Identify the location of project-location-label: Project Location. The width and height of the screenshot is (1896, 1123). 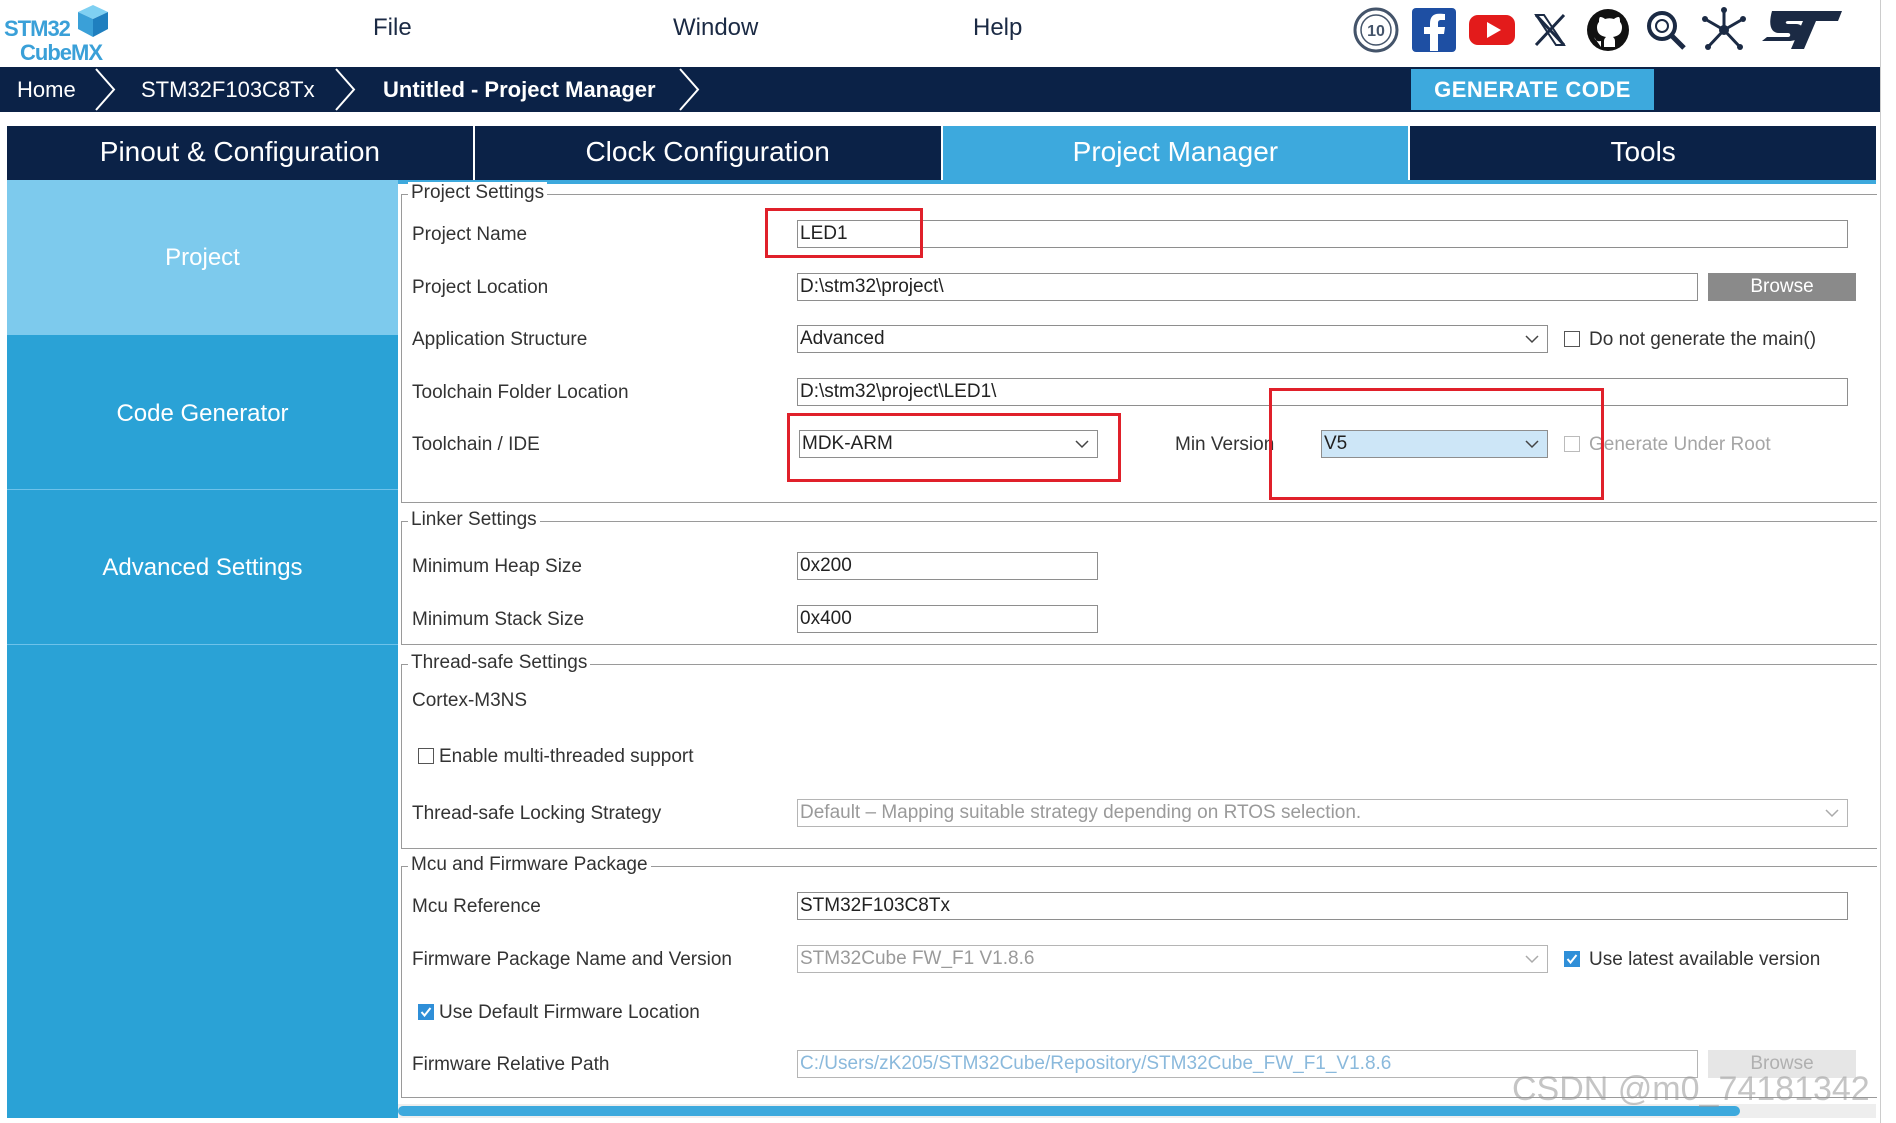
(480, 287).